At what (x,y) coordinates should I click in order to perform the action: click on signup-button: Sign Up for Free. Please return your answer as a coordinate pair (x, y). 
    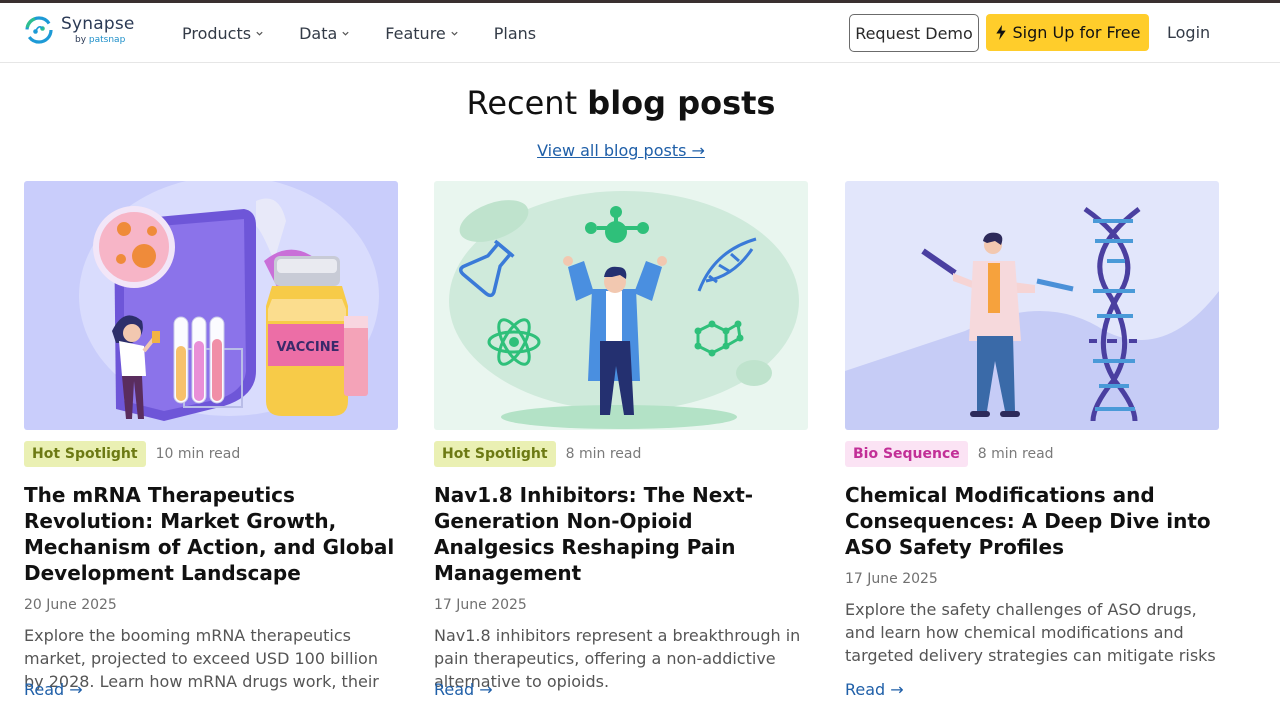
    Looking at the image, I should click on (1067, 32).